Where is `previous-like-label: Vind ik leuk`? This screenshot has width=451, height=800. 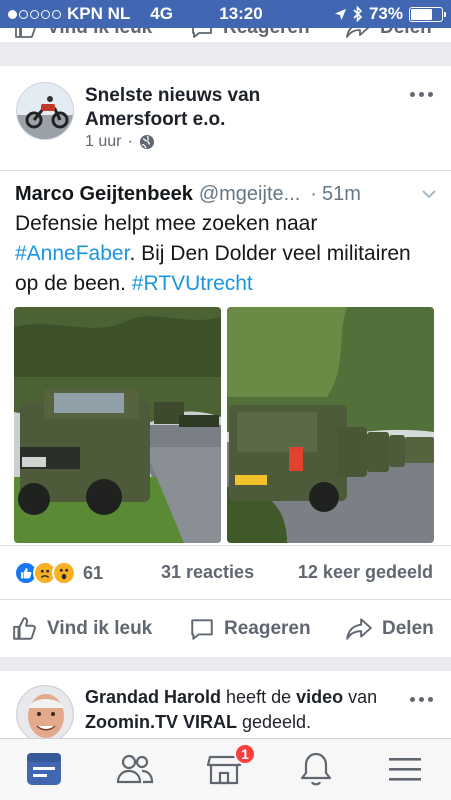
previous-like-label: Vind ik leuk is located at coordinates (99, 33).